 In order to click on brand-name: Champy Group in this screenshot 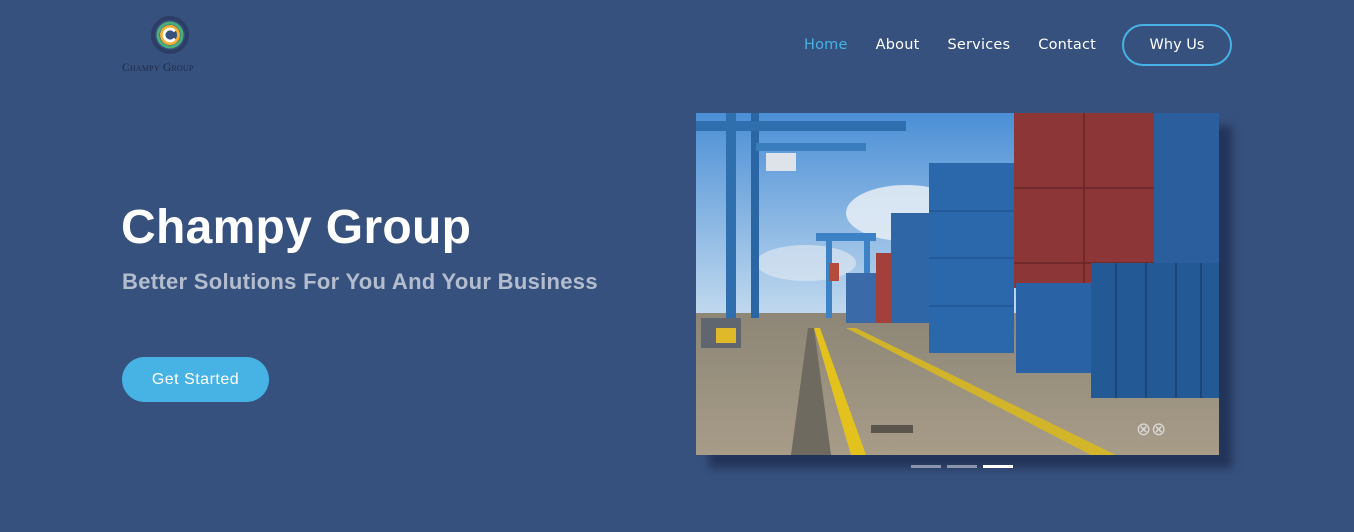, I will do `click(158, 68)`.